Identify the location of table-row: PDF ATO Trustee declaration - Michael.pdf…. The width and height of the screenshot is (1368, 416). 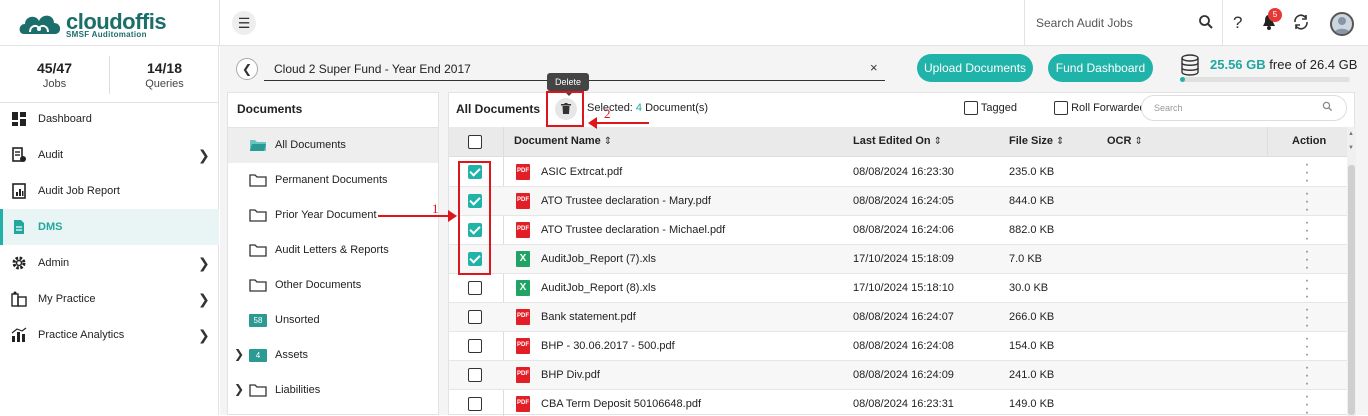
(898, 231).